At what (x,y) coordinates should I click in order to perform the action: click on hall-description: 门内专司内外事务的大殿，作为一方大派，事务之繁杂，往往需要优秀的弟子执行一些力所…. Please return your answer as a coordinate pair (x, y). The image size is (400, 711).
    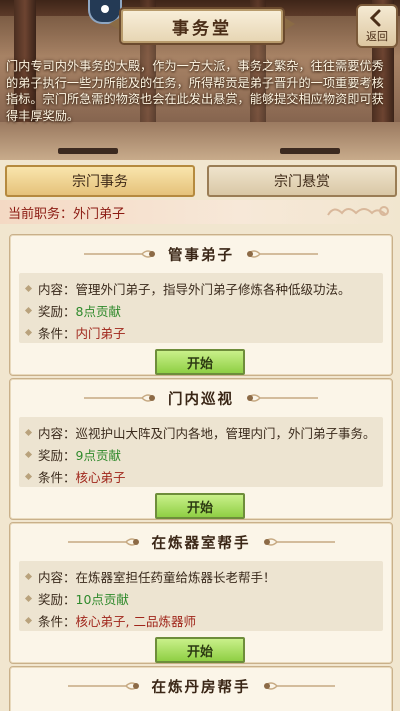
    Looking at the image, I should click on (195, 91).